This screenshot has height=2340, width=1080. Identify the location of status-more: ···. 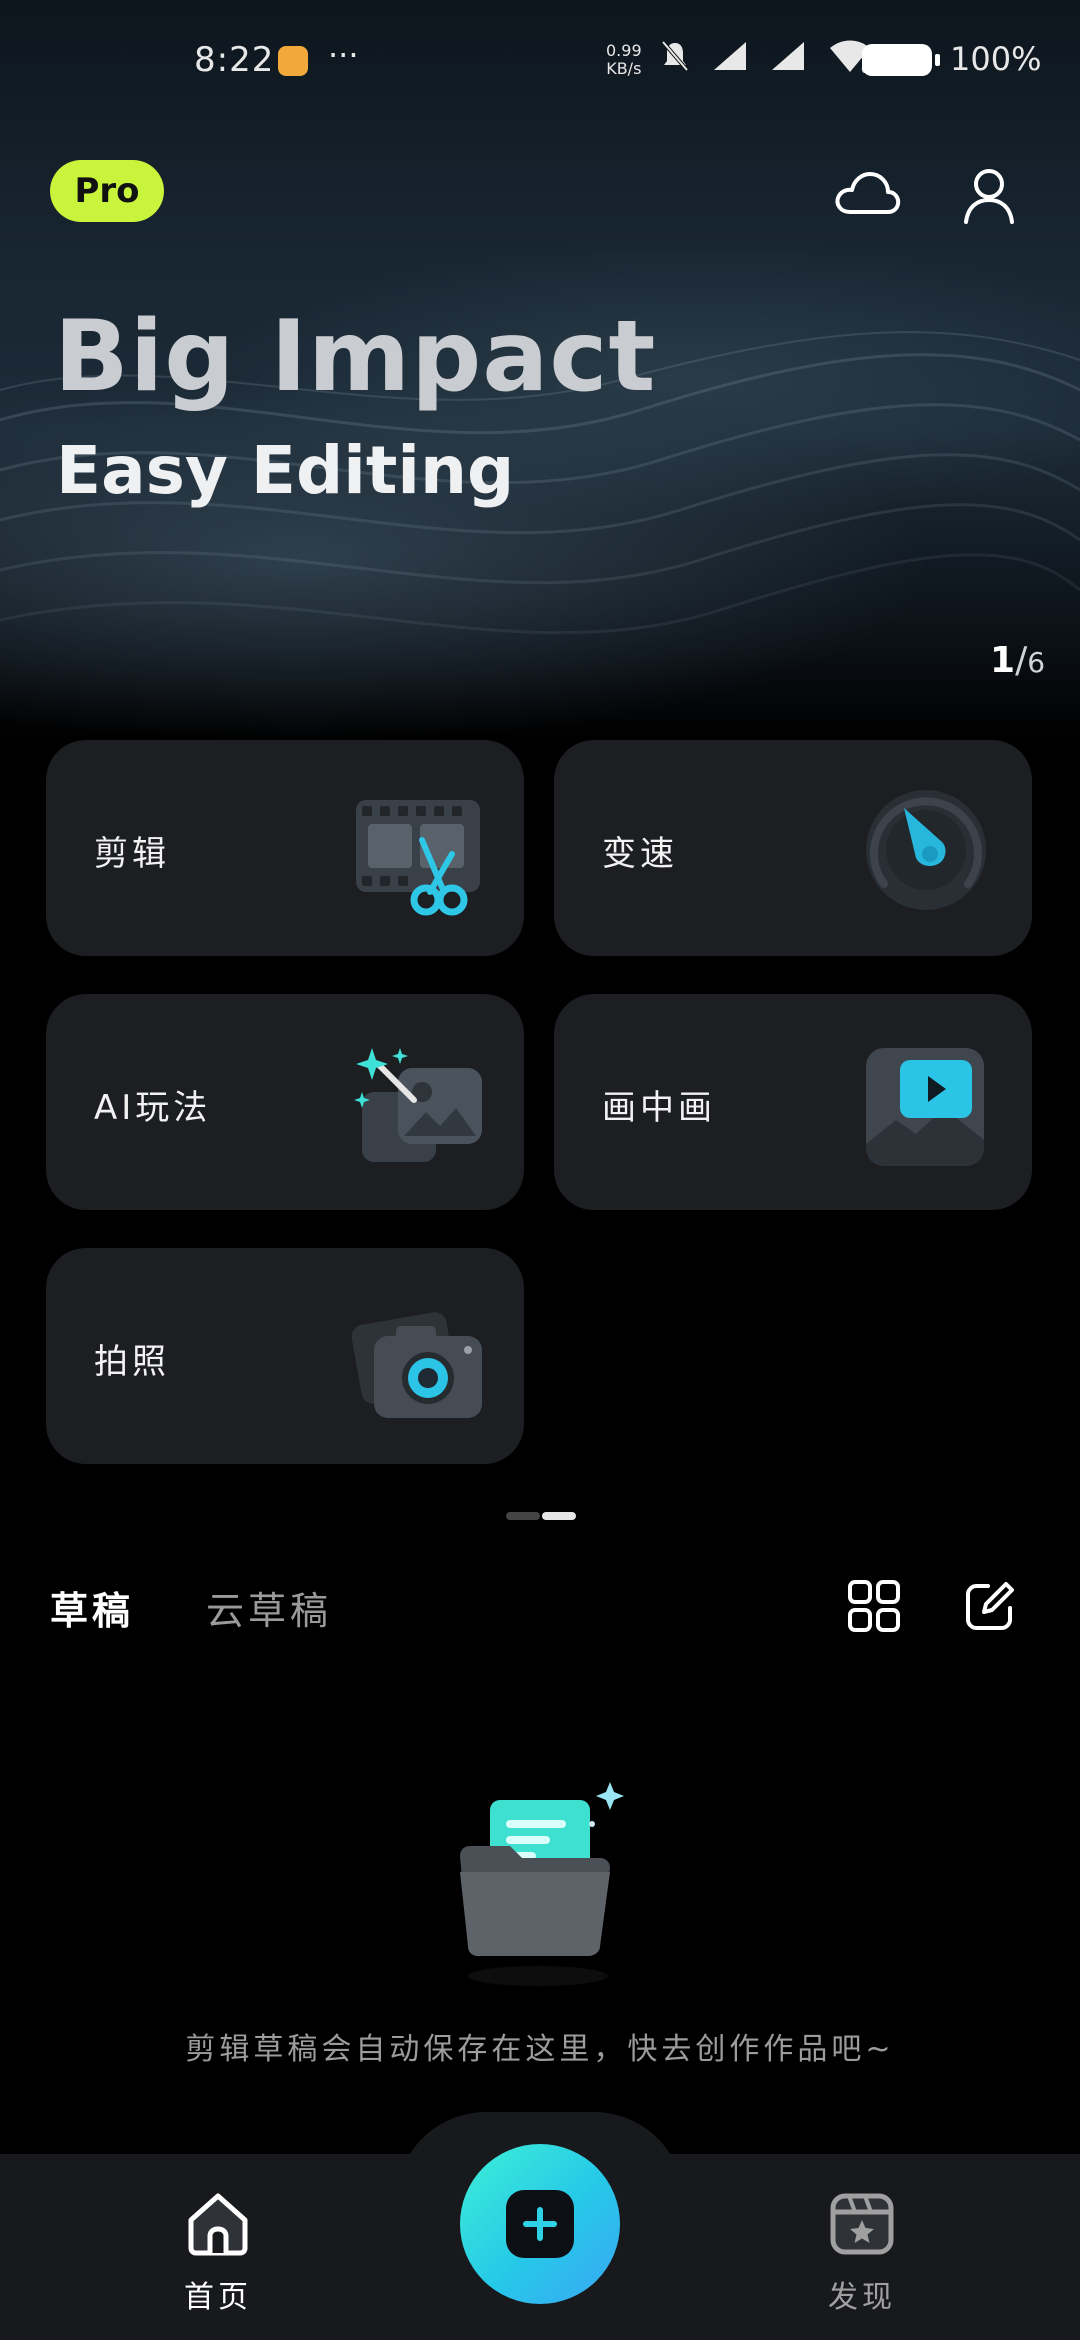
(343, 55).